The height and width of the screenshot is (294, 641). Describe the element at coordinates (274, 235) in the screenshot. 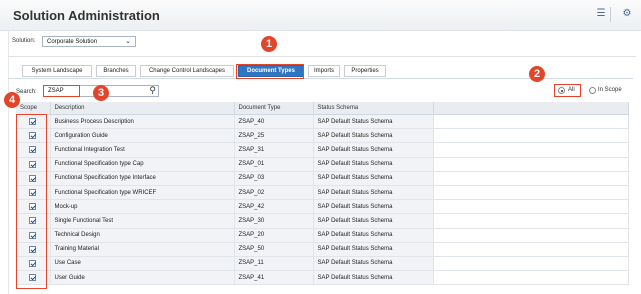

I see `row-document-type: ZSAP_20` at that location.